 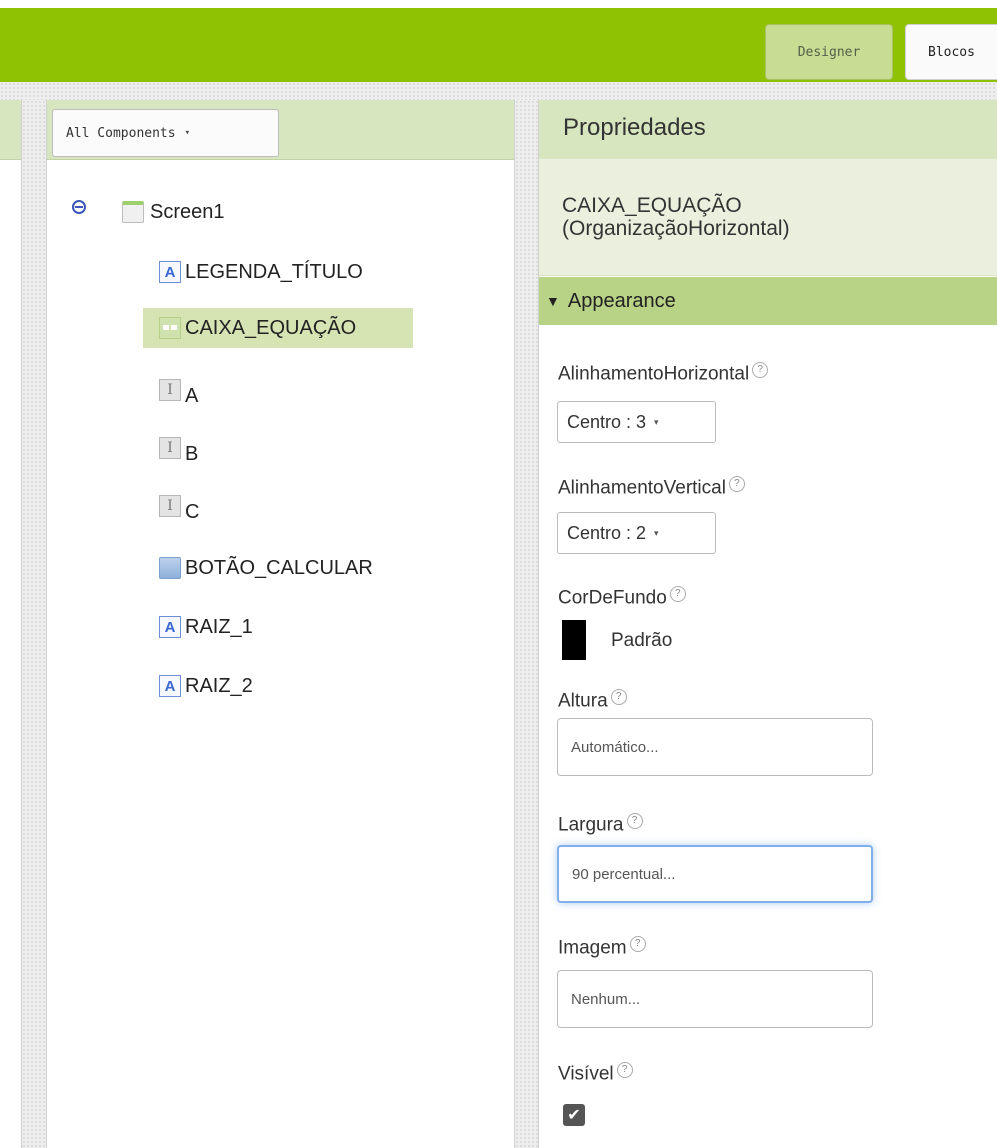 What do you see at coordinates (10, 130) in the screenshot?
I see `palette-panel-header` at bounding box center [10, 130].